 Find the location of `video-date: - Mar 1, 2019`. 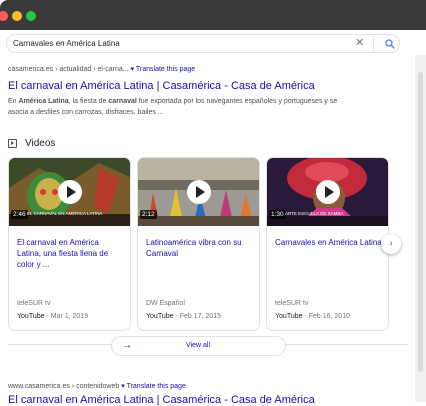

video-date: - Mar 1, 2019 is located at coordinates (66, 316).